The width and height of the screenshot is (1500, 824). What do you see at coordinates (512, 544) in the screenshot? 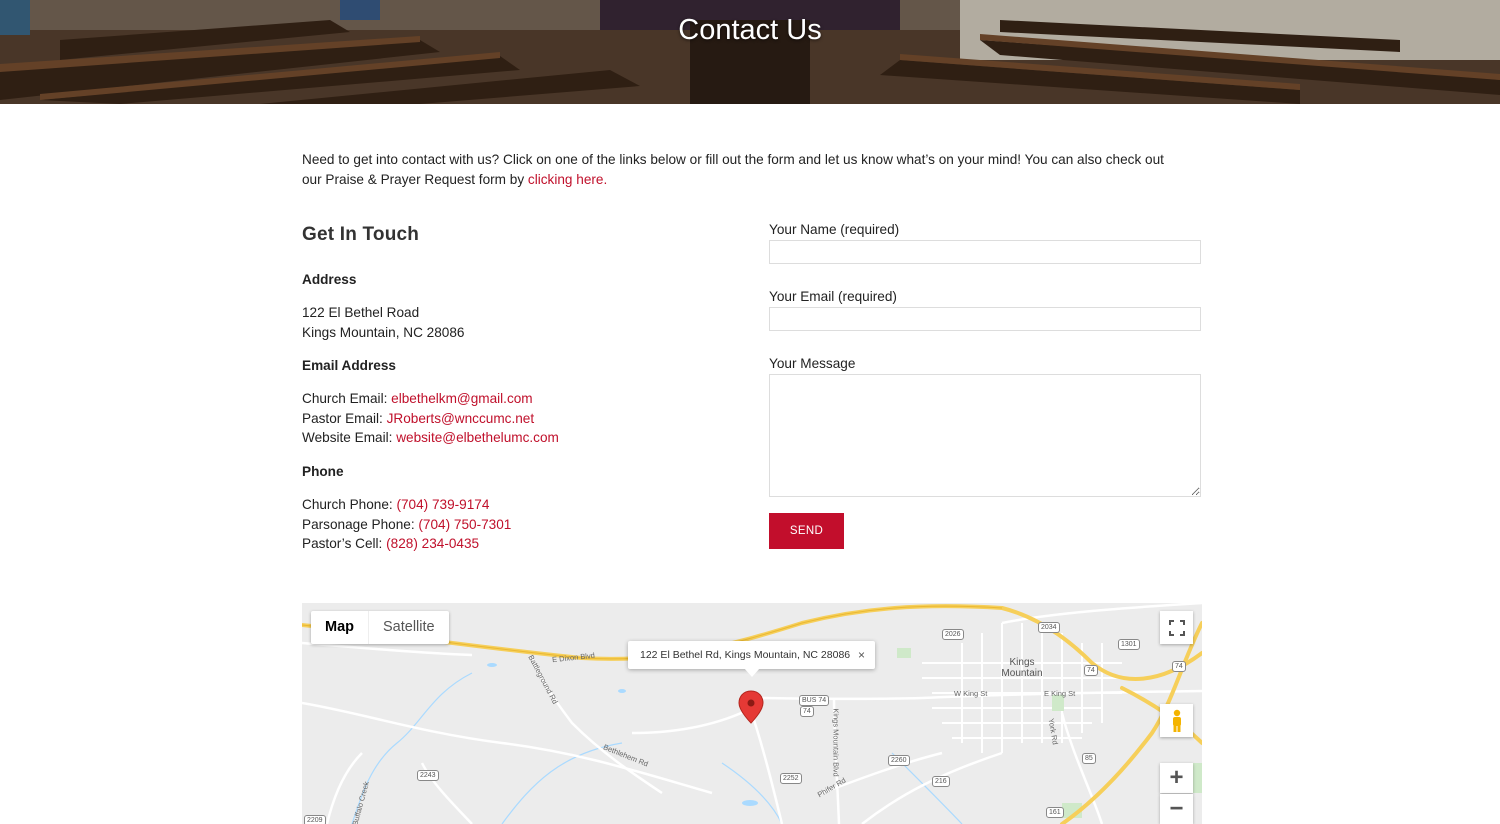
I see `pastor-cell-row: Pastor’s Cell: (828) 234-0435` at bounding box center [512, 544].